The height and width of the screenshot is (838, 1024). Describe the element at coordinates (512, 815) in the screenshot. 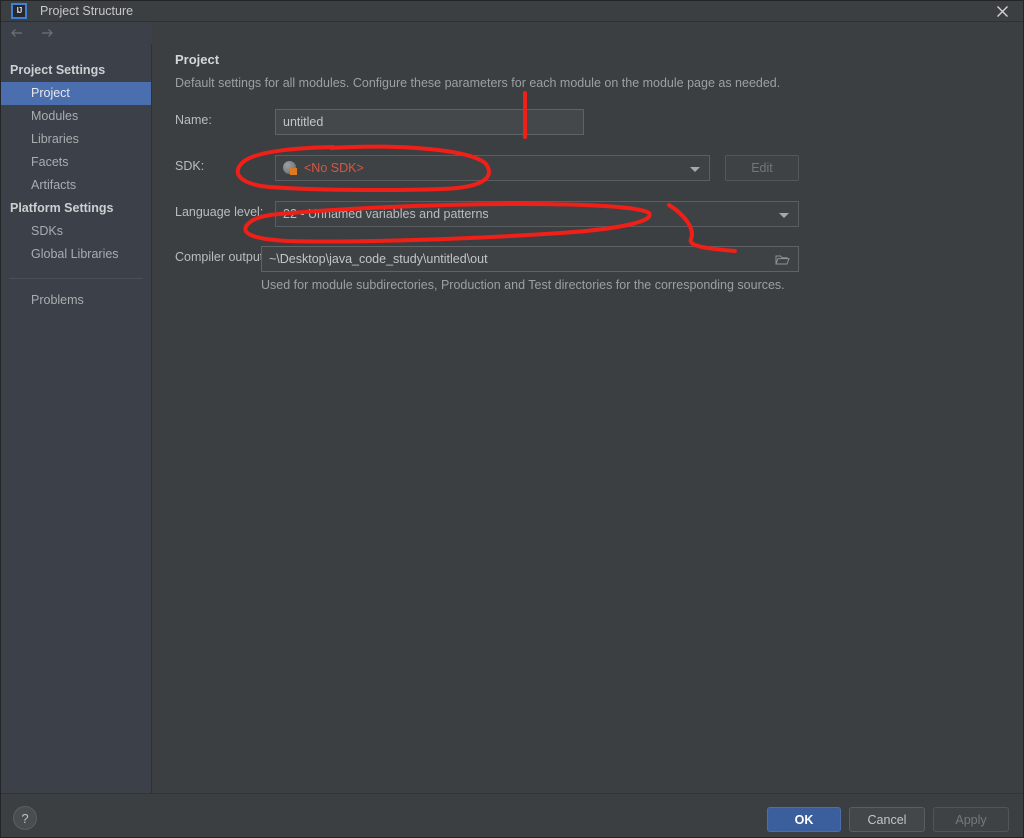

I see `dialog-footer: ? OK Cancel Apply` at that location.